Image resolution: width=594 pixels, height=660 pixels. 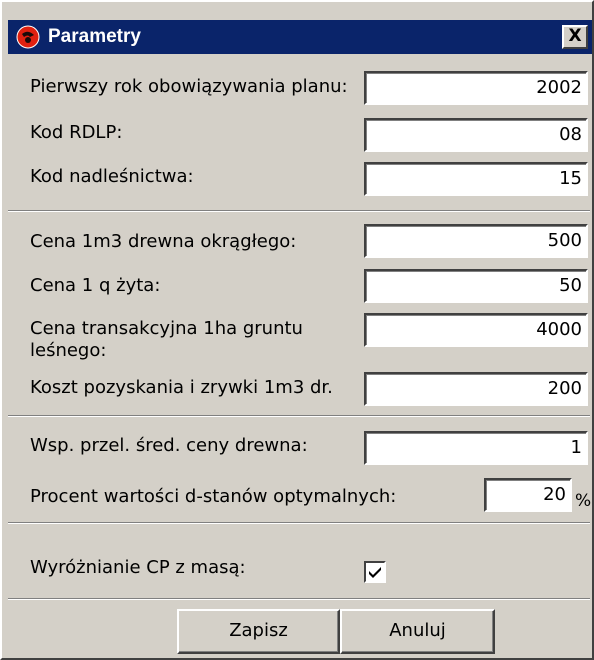 I want to click on wood-price-field: 500, so click(x=476, y=241).